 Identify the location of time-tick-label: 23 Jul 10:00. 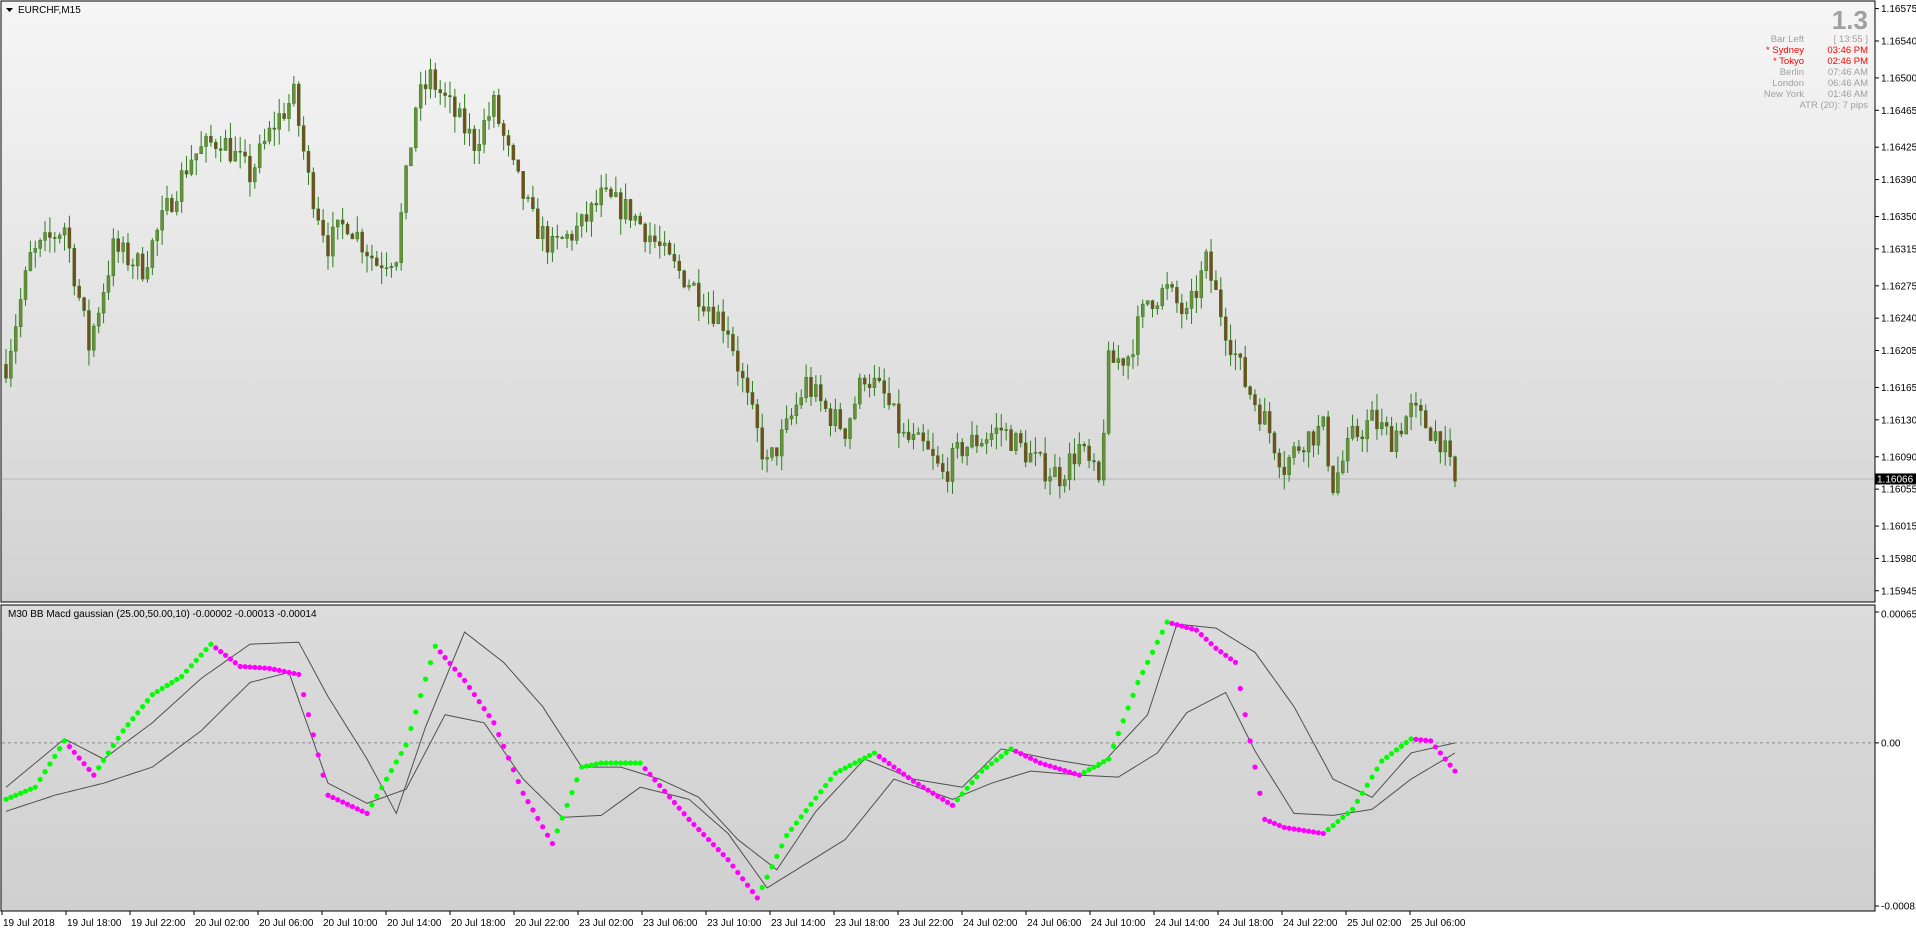
(734, 923).